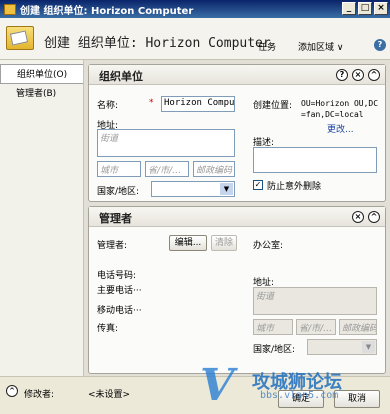  I want to click on watermark: V 攻城狮论坛 bbs.vlan5.com, so click(295, 385).